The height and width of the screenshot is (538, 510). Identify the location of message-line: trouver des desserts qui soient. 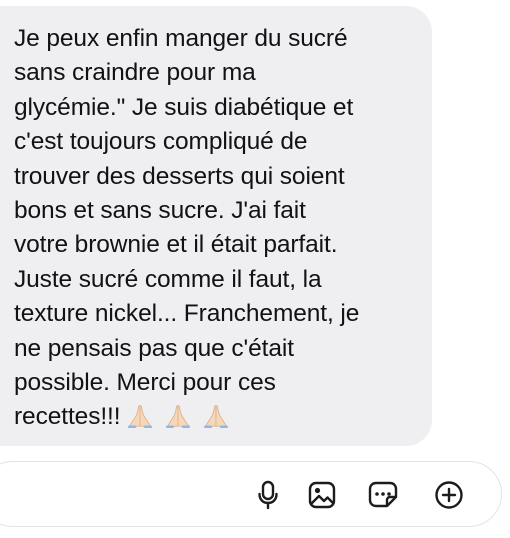
(179, 176).